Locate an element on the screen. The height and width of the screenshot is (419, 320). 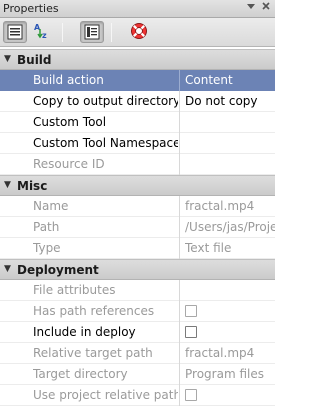
property-name: Path is located at coordinates (46, 227).